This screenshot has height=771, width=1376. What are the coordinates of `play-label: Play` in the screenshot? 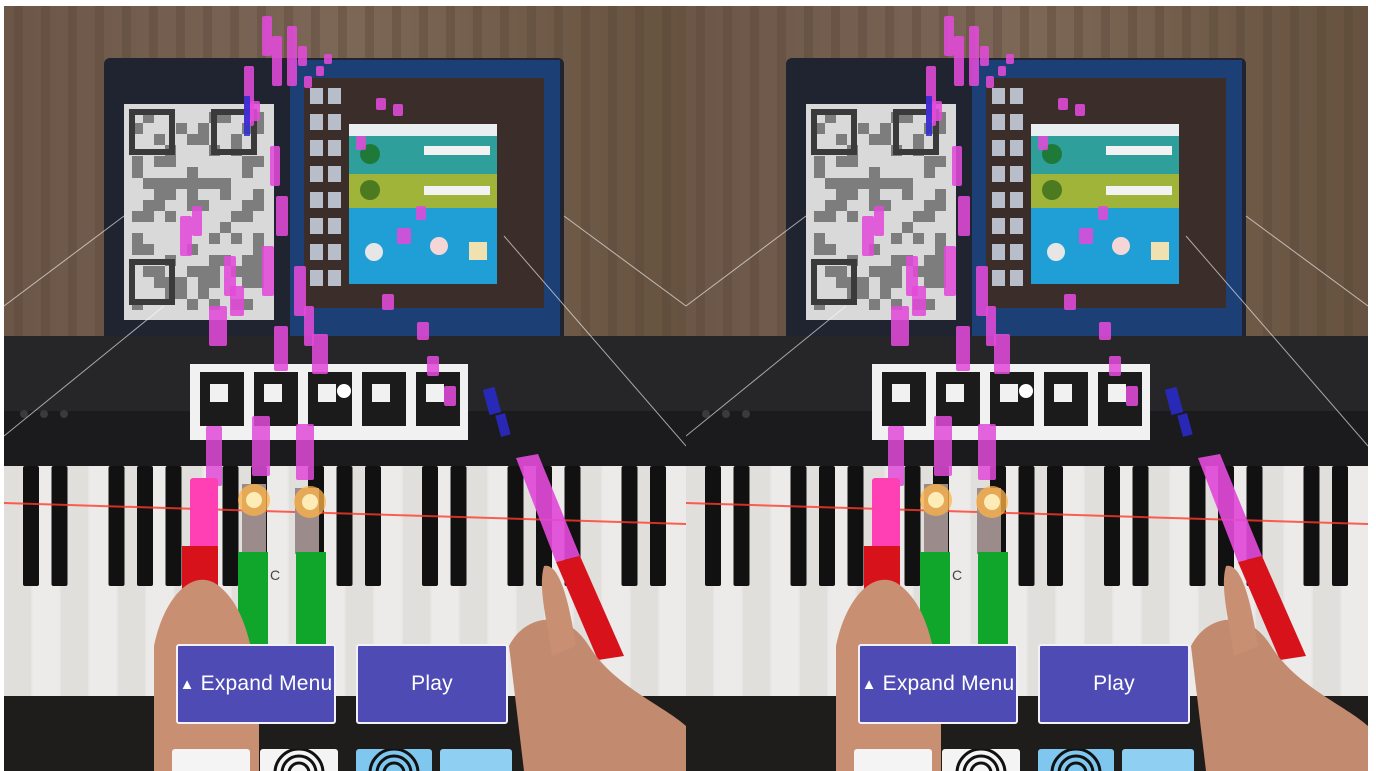 It's located at (432, 683).